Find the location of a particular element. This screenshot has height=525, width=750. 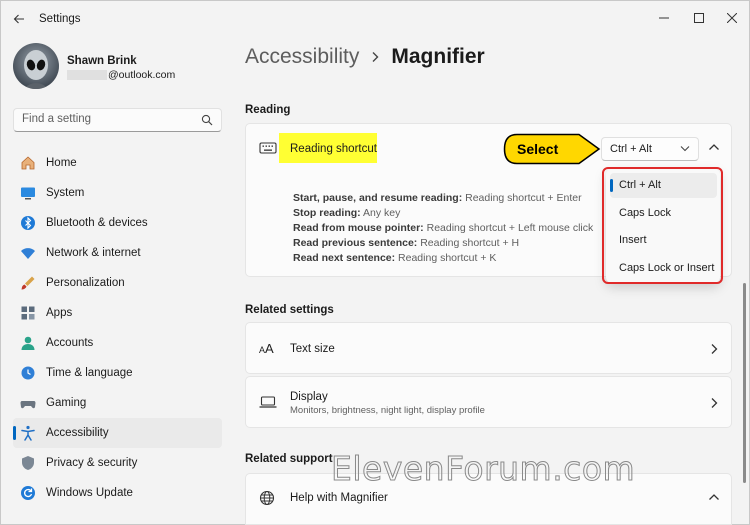

search-icon is located at coordinates (207, 120).